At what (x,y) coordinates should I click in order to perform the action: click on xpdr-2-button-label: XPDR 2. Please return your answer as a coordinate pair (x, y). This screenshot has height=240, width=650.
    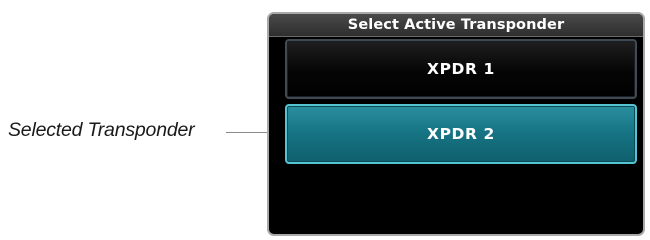
    Looking at the image, I should click on (461, 134).